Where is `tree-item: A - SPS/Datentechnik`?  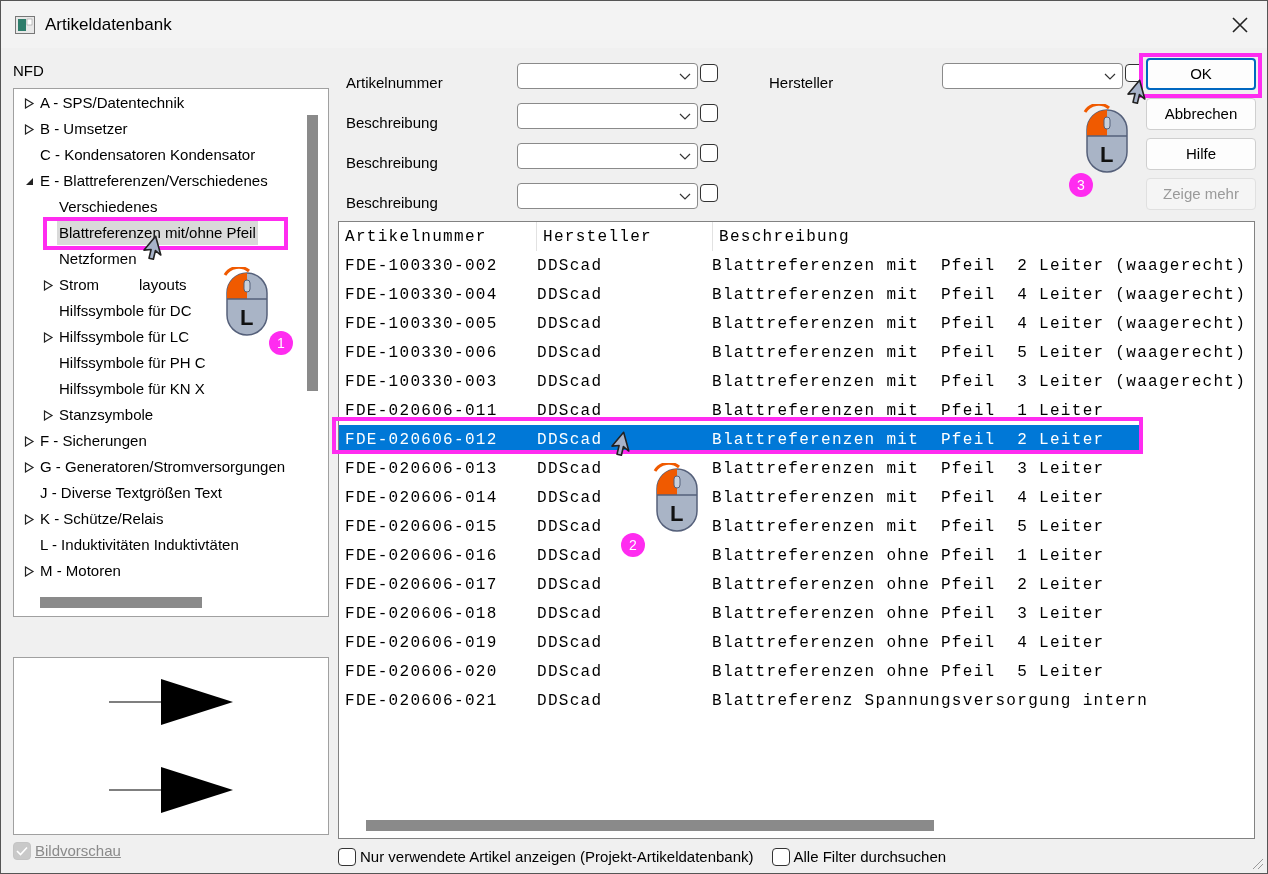
tree-item: A - SPS/Datentechnik is located at coordinates (112, 103).